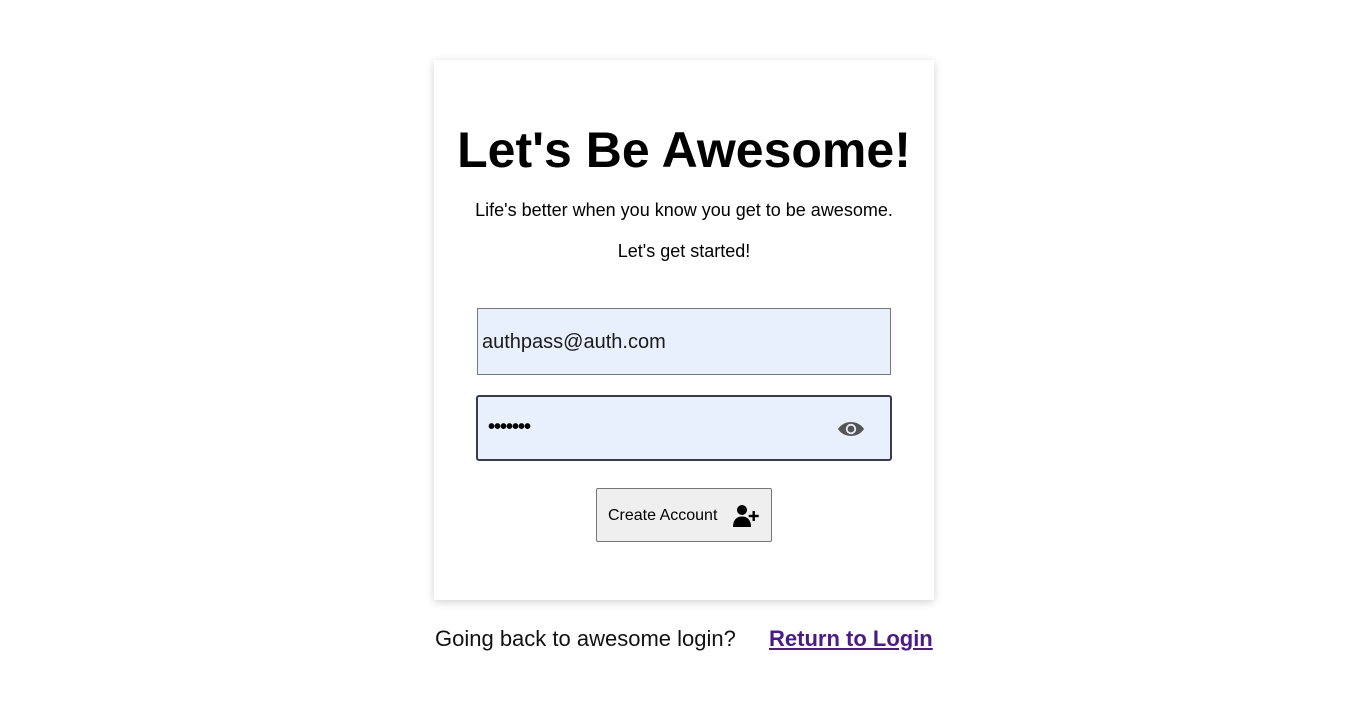 The width and height of the screenshot is (1367, 728). Describe the element at coordinates (585, 638) in the screenshot. I see `footer-prompt: Going back to awesome login?` at that location.